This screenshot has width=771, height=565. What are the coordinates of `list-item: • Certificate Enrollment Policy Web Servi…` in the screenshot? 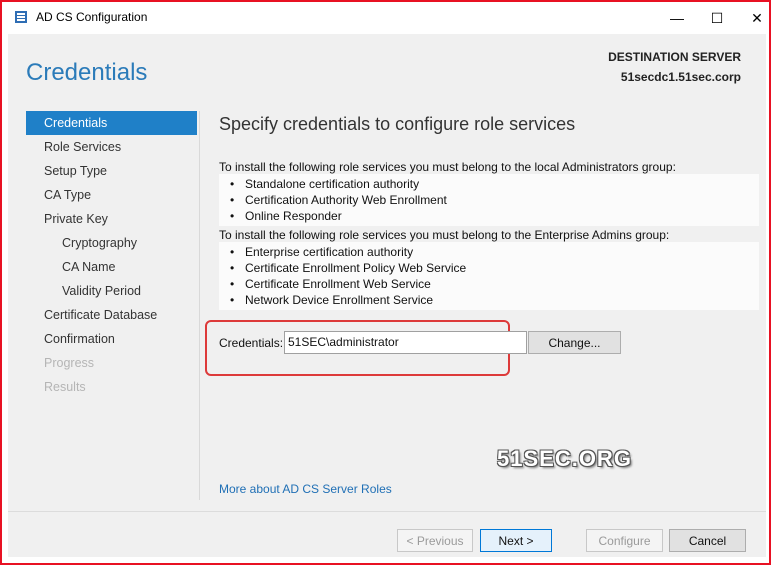 It's located at (348, 268).